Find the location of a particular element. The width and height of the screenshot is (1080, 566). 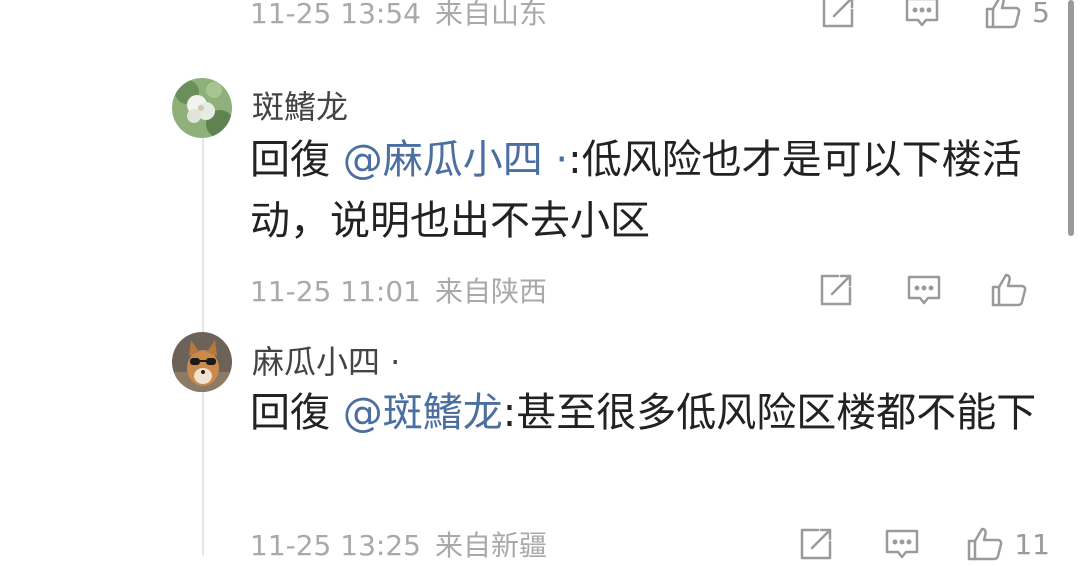

comment-body: 回復 @斑鰭龙:甚至很多低风险区楼都不能下 is located at coordinates (650, 413).